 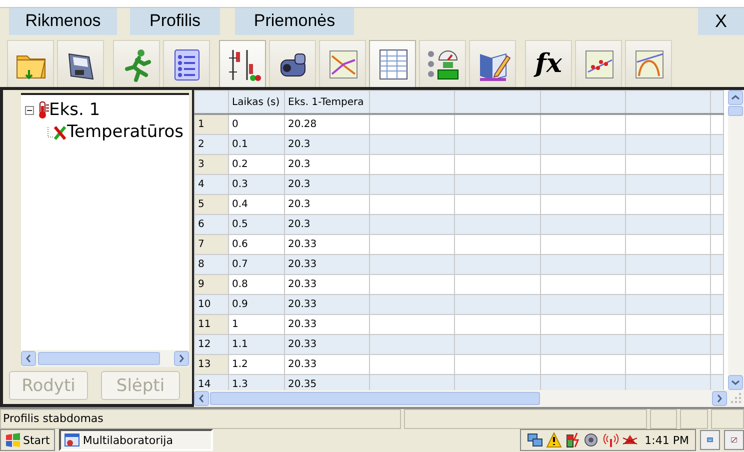 I want to click on row-header: 12, so click(x=211, y=344).